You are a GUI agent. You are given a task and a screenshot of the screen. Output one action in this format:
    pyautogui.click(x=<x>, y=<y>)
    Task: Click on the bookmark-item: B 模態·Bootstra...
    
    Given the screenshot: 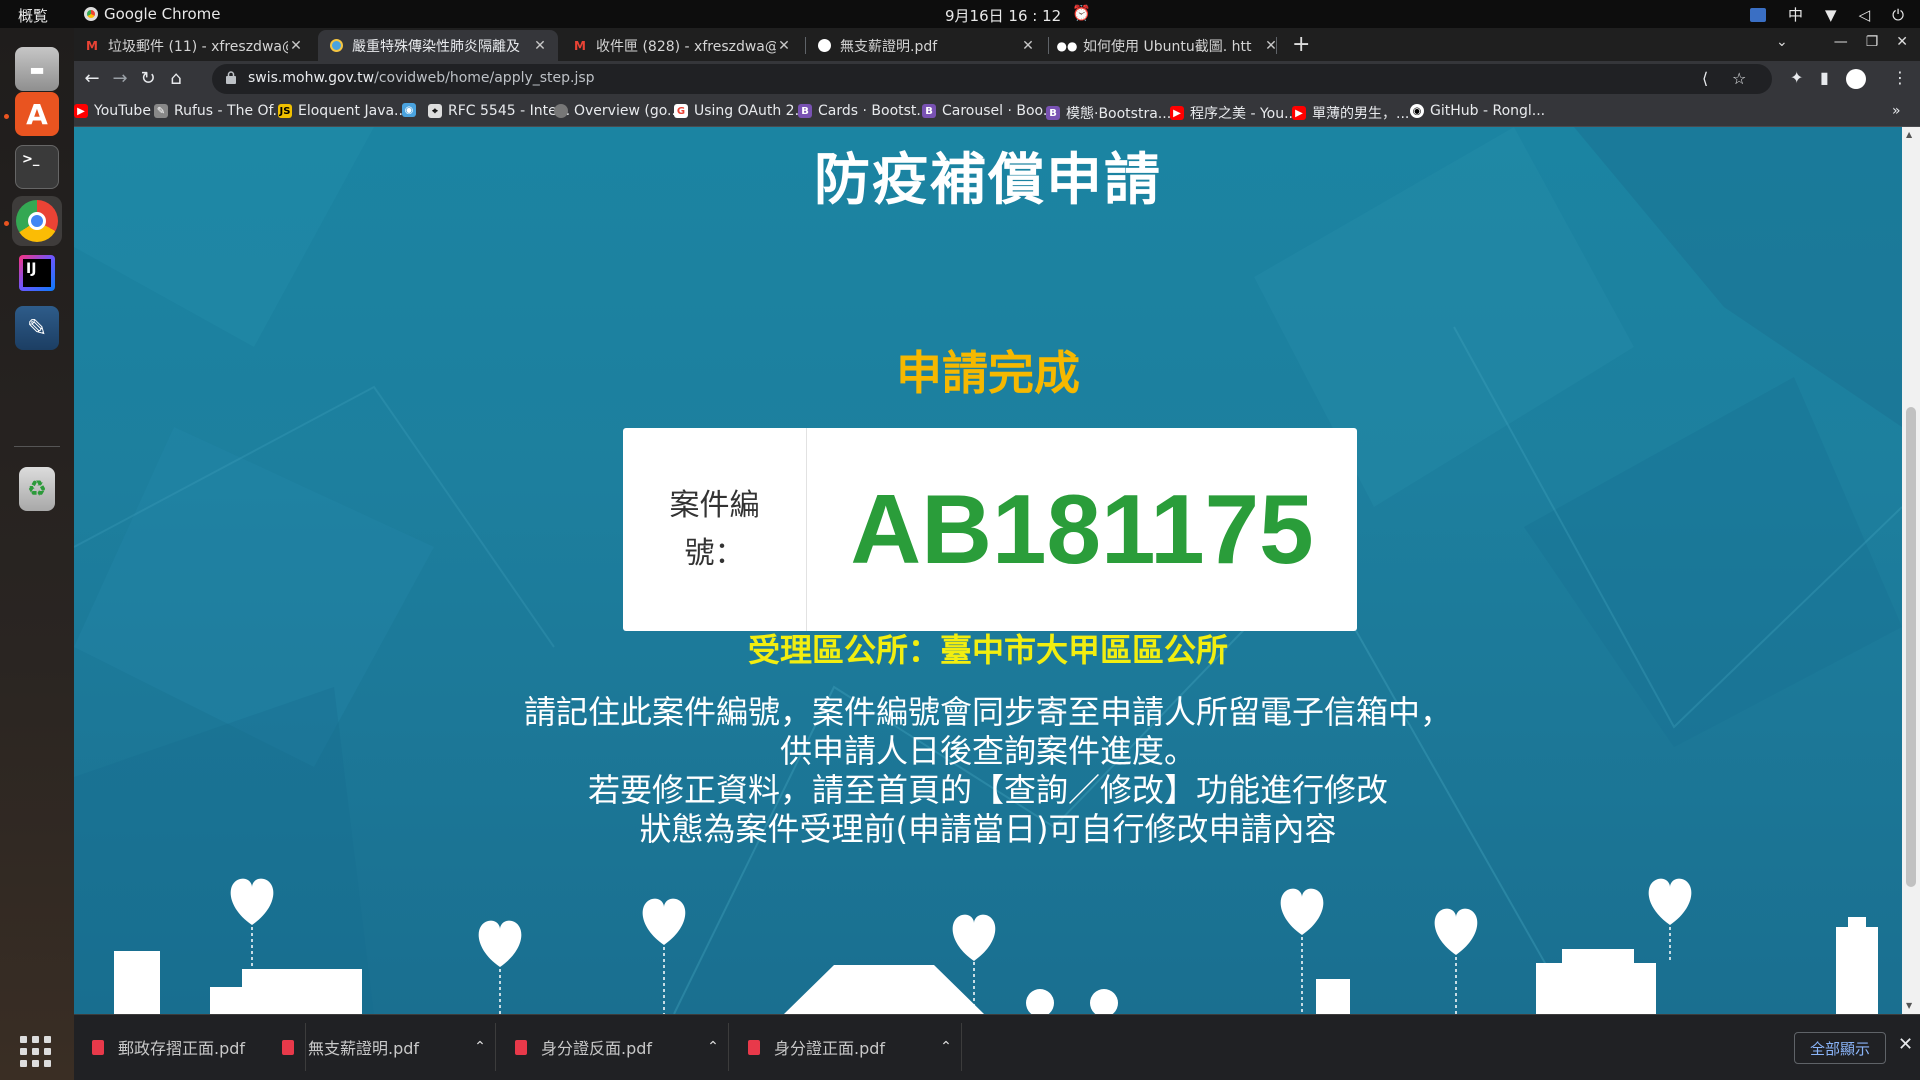 What is the action you would take?
    pyautogui.click(x=1108, y=113)
    